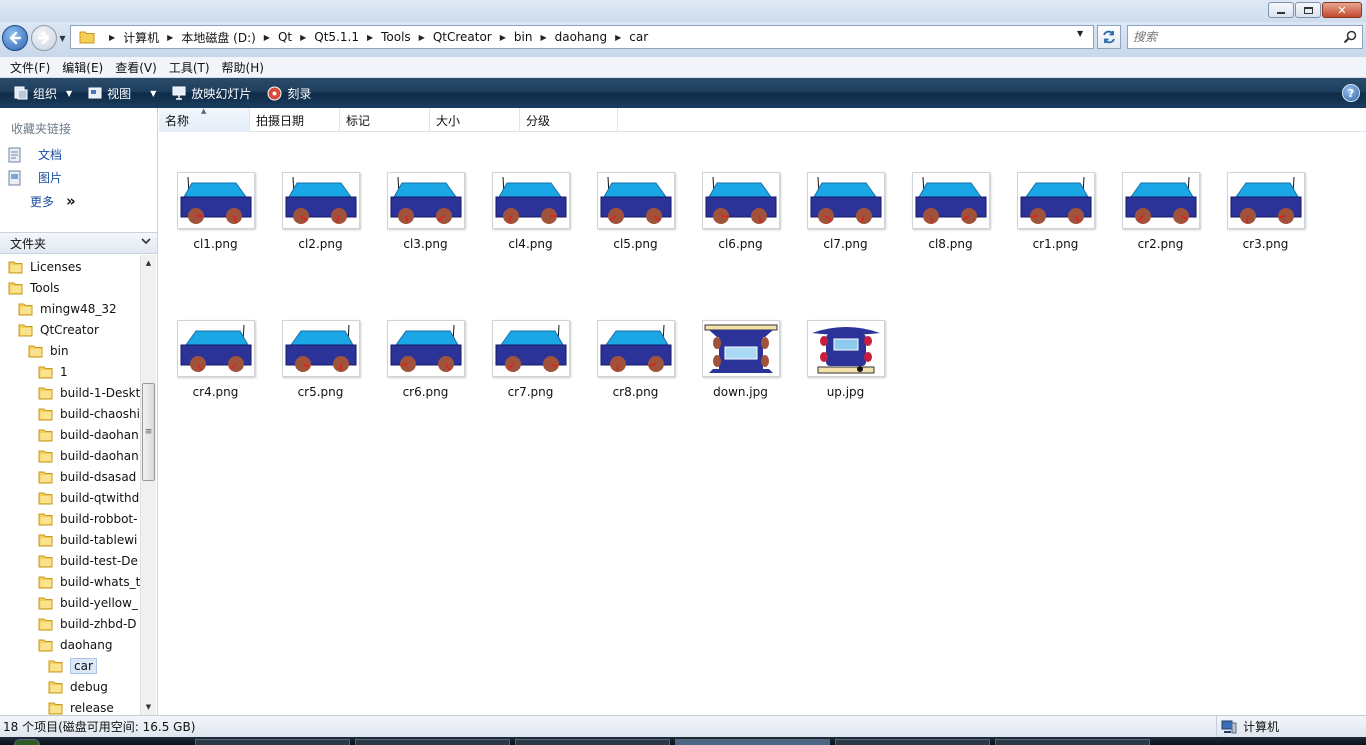 This screenshot has height=745, width=1366. I want to click on tree-item: build-1-Deskt, so click(89, 392).